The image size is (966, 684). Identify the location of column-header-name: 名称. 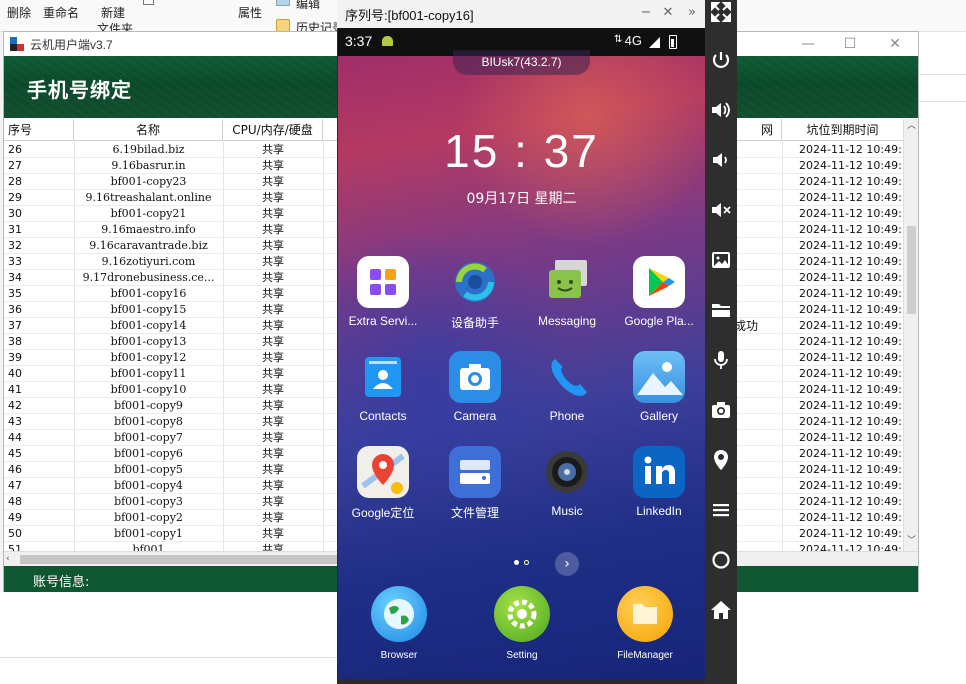
(148, 130).